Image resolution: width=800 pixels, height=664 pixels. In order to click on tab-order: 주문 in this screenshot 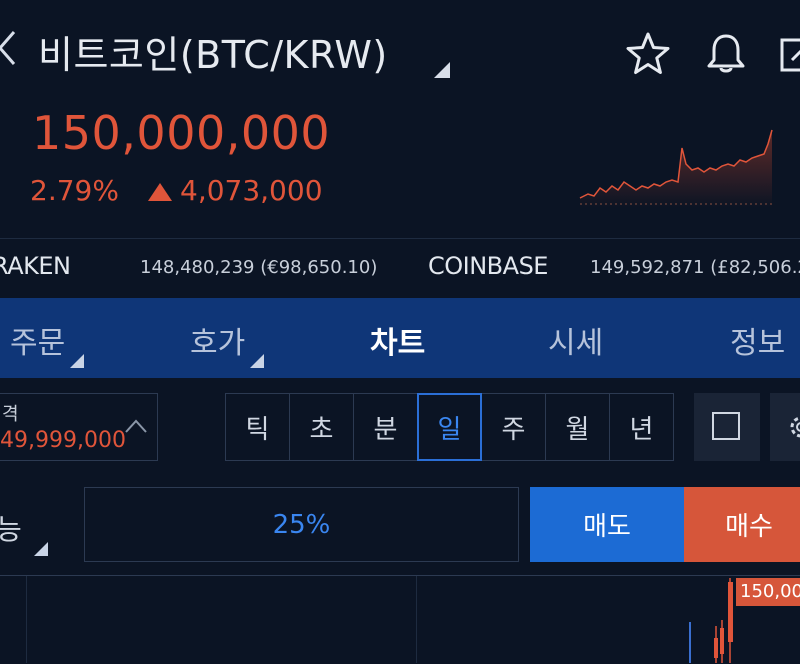, I will do `click(37, 340)`.